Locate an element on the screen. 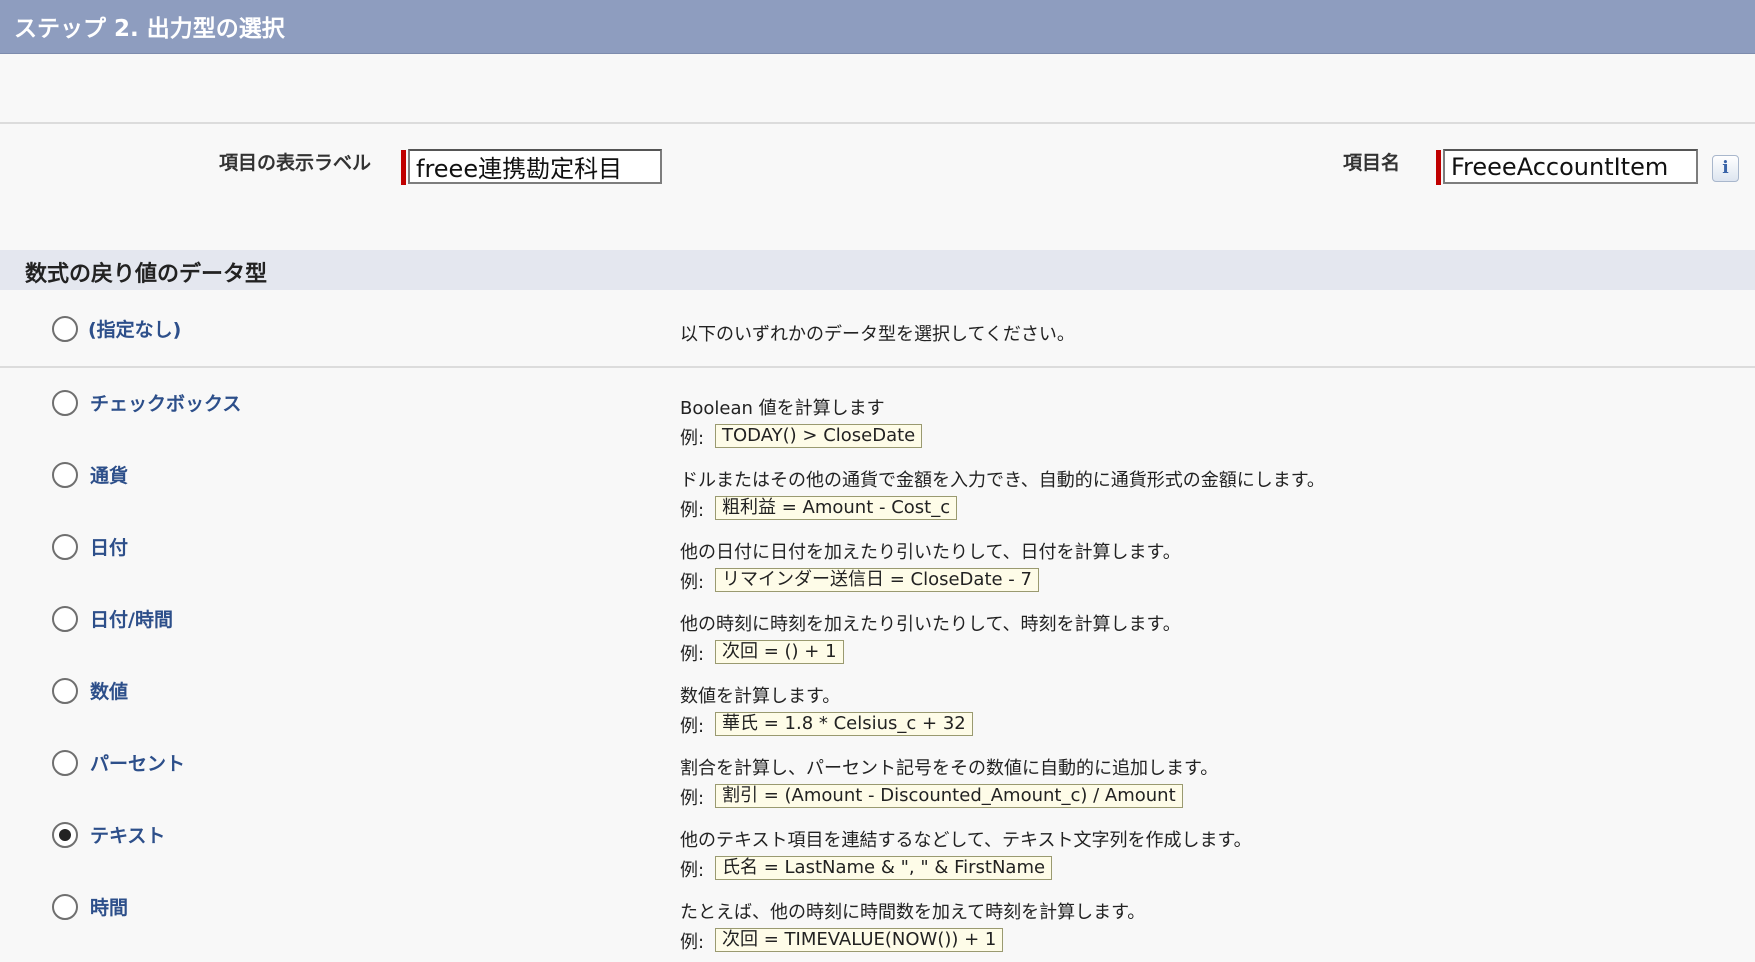 This screenshot has width=1755, height=962. type-label-date: 日付 is located at coordinates (109, 546).